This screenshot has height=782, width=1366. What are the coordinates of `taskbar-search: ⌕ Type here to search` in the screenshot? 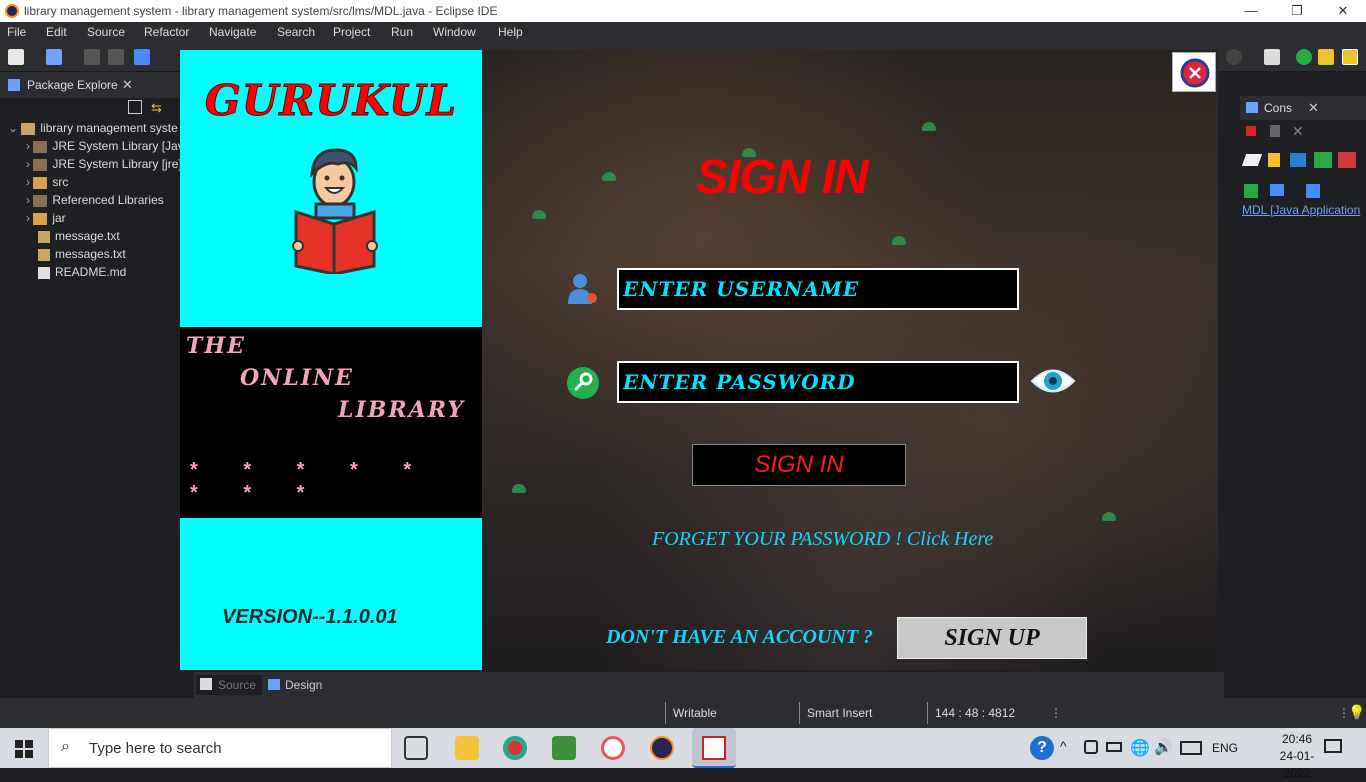 It's located at (220, 748).